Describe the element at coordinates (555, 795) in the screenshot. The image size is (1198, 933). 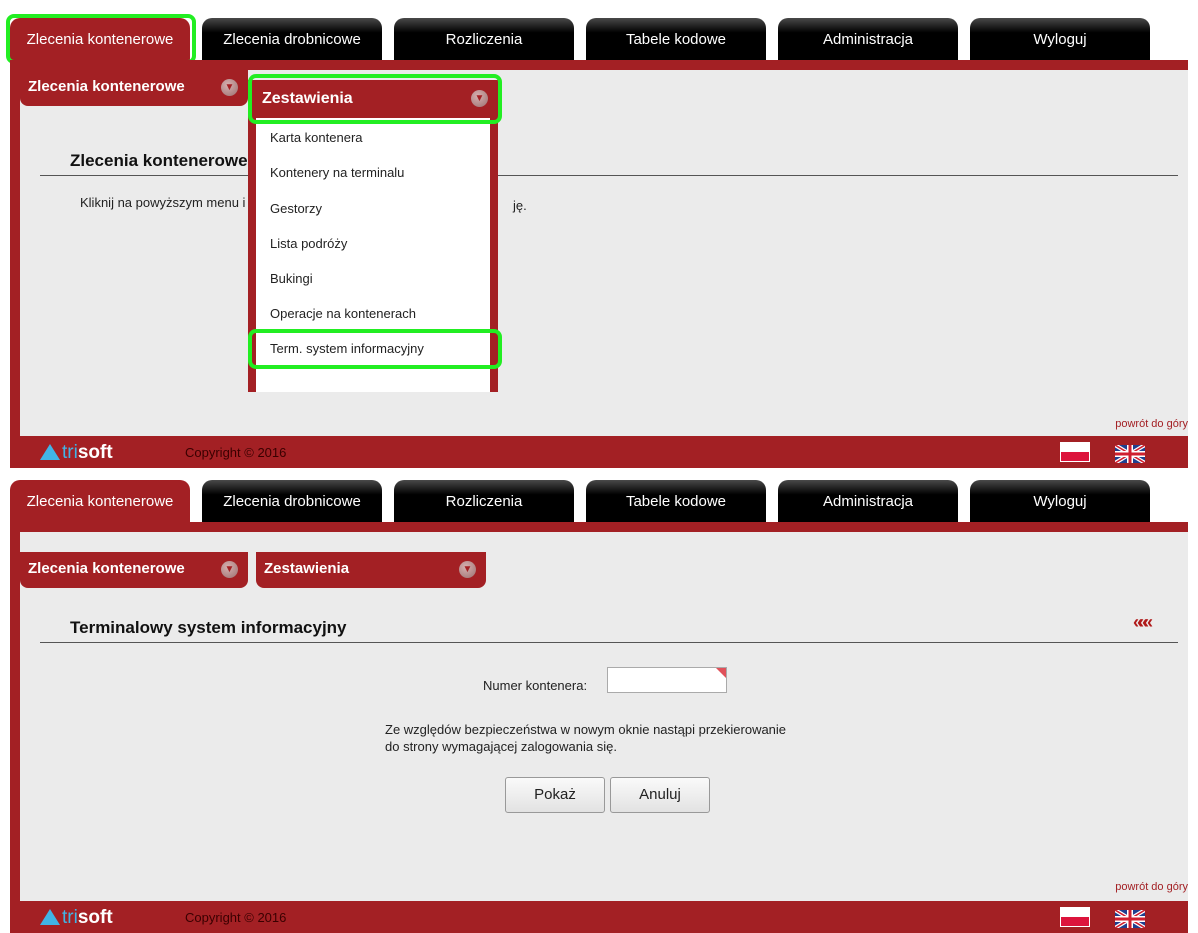
I see `show-button: Pokaż` at that location.